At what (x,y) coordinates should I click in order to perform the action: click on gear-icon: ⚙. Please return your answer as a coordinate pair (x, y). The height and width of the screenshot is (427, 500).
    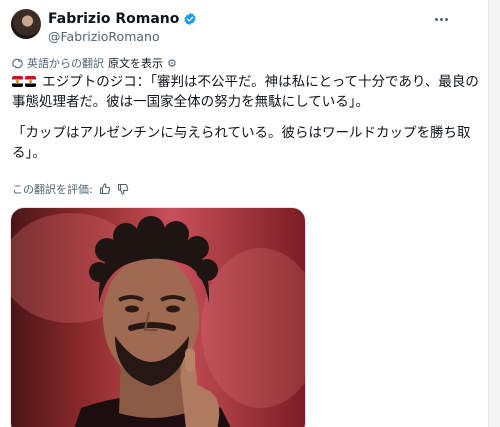
    Looking at the image, I should click on (172, 63).